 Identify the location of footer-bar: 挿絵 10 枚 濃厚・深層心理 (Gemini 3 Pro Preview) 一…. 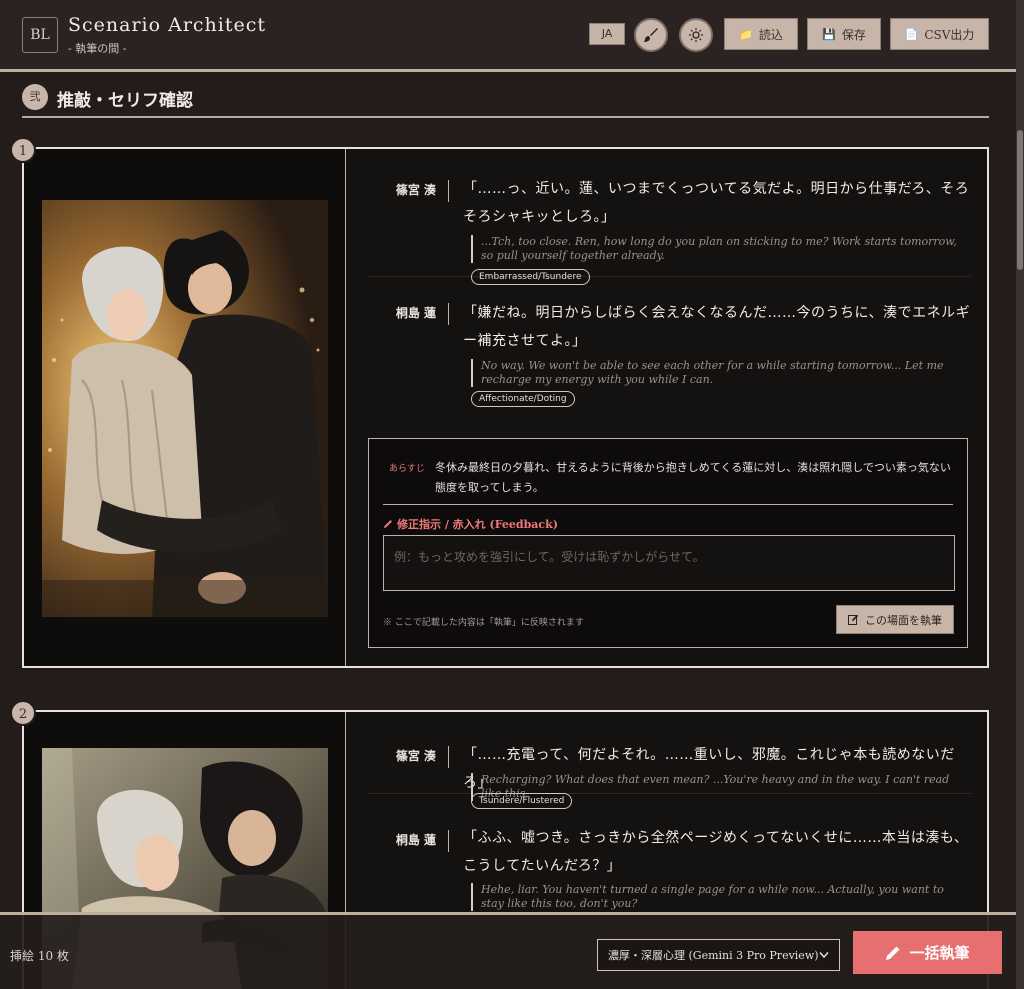
(508, 950).